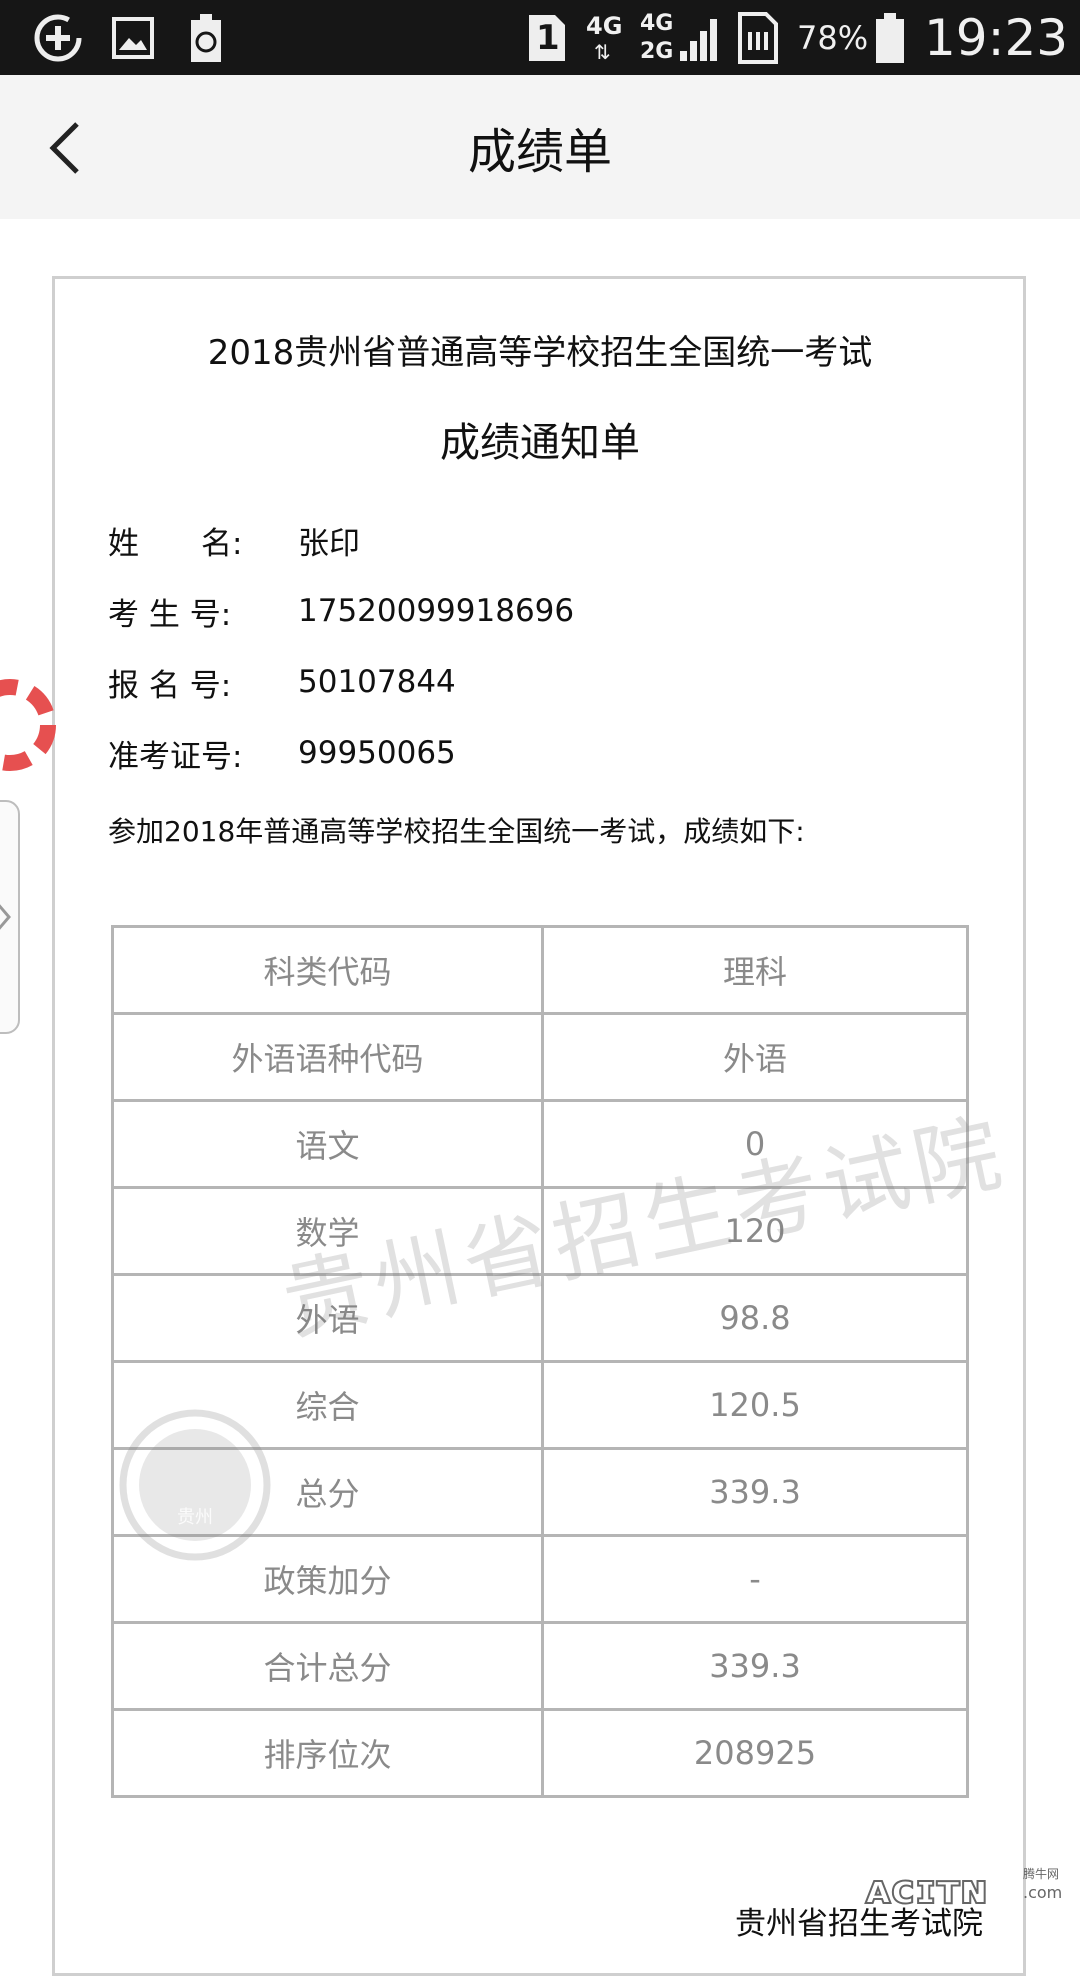 The width and height of the screenshot is (1080, 1976). What do you see at coordinates (540, 353) in the screenshot?
I see `exam-title: 2018贵州省普通高等学校招生全国统一考试` at bounding box center [540, 353].